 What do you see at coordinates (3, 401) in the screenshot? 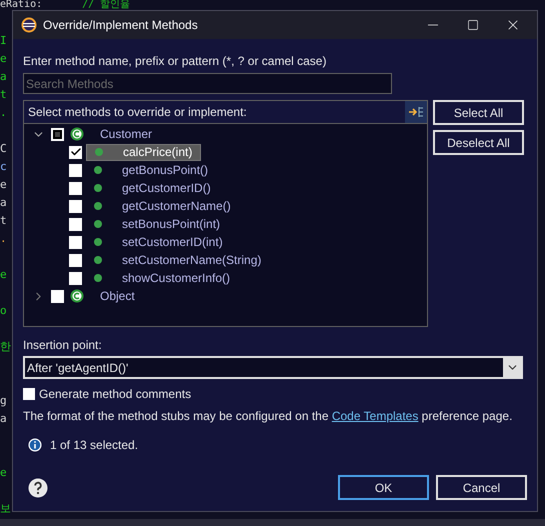
I see `code-text: g` at bounding box center [3, 401].